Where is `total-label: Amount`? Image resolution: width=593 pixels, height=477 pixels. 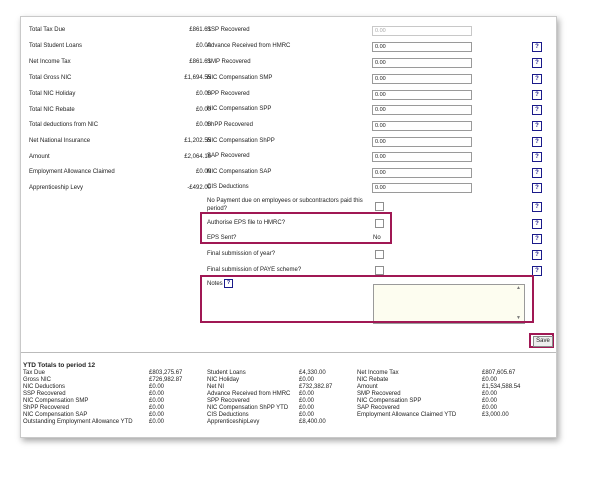
total-label: Amount is located at coordinates (39, 157).